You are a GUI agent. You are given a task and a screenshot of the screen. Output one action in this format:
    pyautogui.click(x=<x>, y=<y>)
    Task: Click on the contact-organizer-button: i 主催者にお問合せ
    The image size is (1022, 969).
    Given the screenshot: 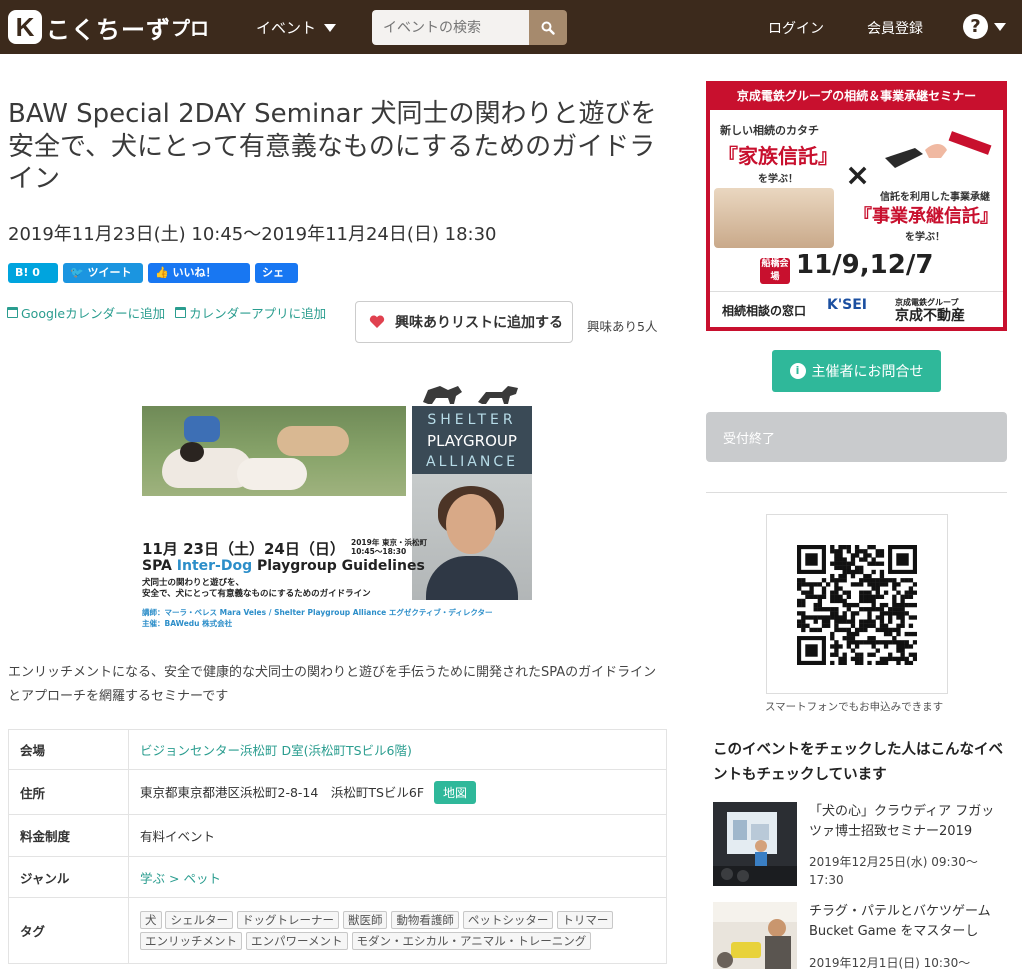 What is the action you would take?
    pyautogui.click(x=856, y=371)
    